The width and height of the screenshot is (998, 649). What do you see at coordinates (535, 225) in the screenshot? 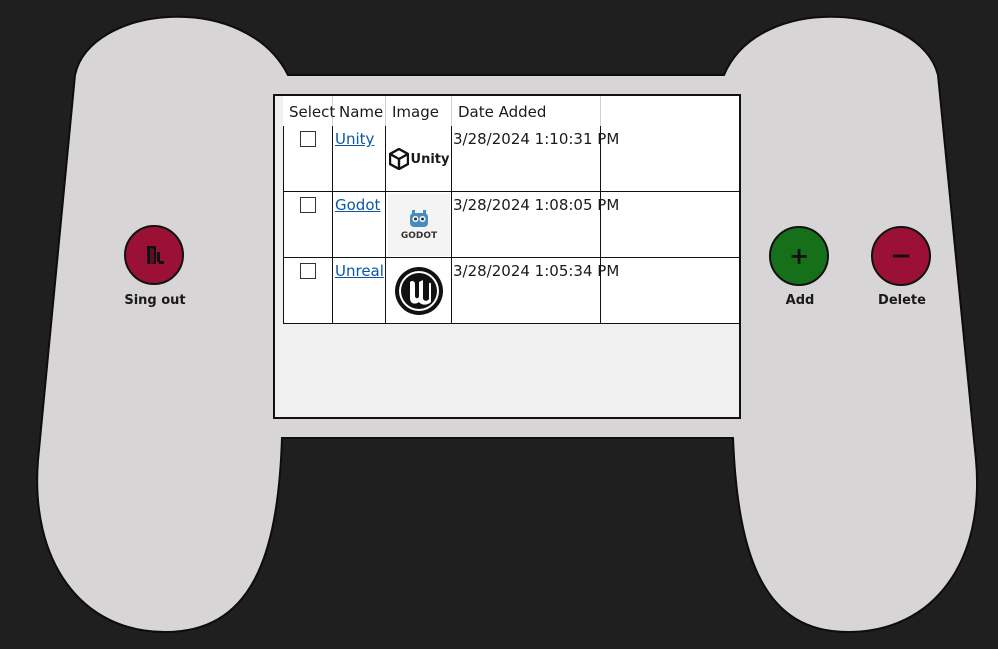
I see `date-cell: 3/28/2024 1:08:05 PM` at bounding box center [535, 225].